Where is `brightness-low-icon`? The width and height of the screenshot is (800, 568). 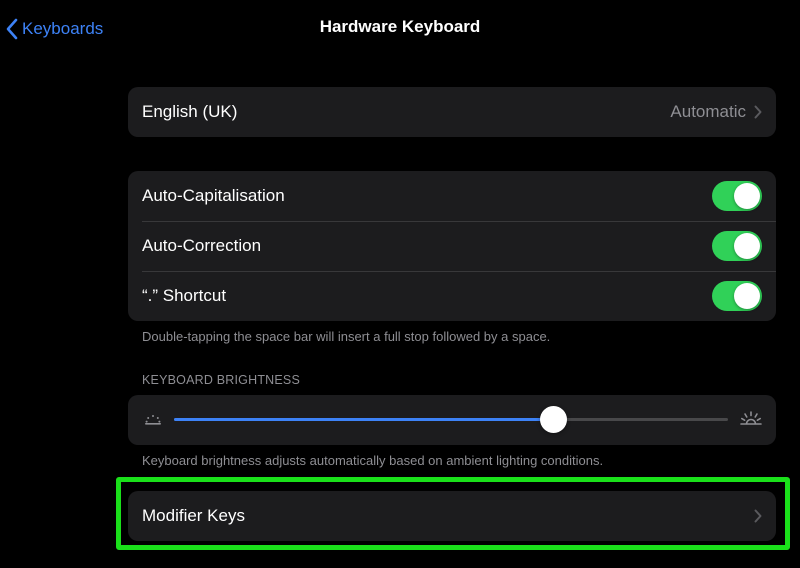
brightness-low-icon is located at coordinates (153, 421).